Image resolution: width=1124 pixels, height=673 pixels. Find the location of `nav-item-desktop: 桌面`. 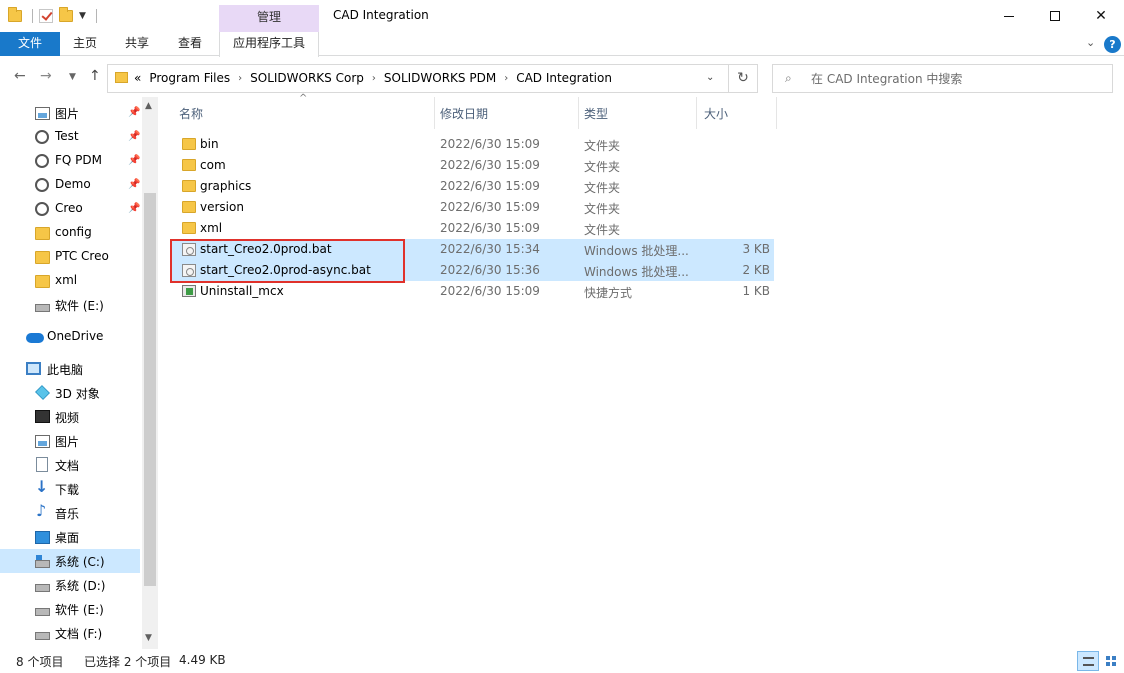

nav-item-desktop: 桌面 is located at coordinates (70, 537).